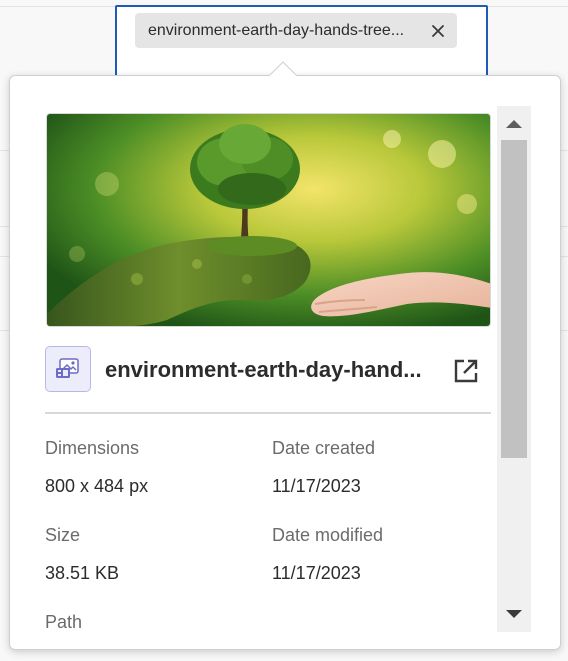 The image size is (568, 661). Describe the element at coordinates (97, 486) in the screenshot. I see `dimensions-value: 800 x 484 px` at that location.